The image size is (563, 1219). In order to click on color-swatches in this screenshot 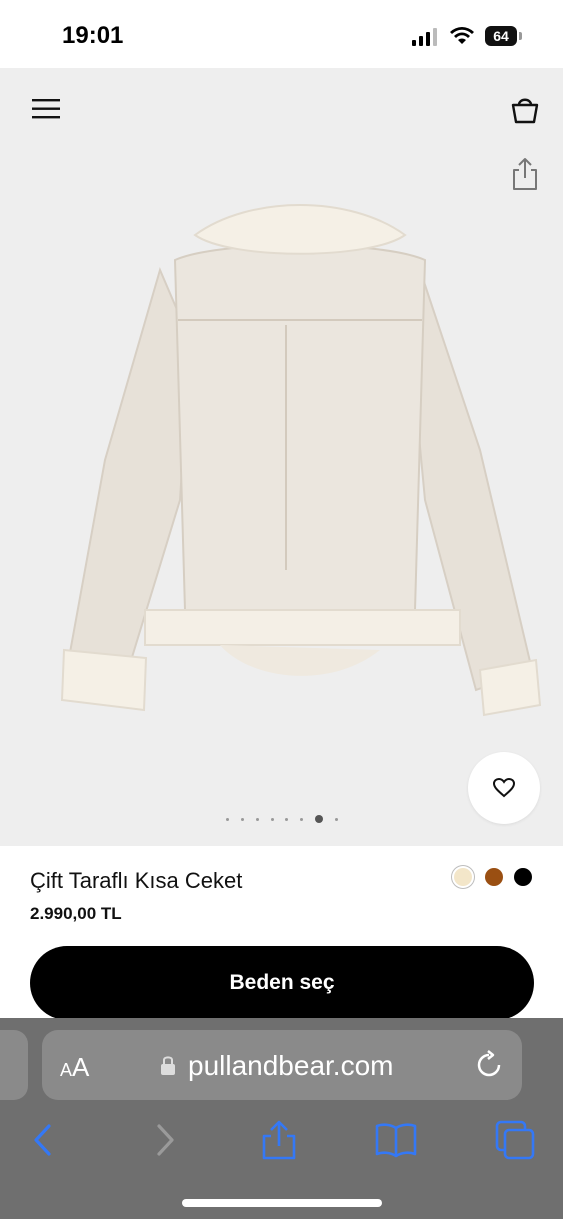, I will do `click(494, 878)`.